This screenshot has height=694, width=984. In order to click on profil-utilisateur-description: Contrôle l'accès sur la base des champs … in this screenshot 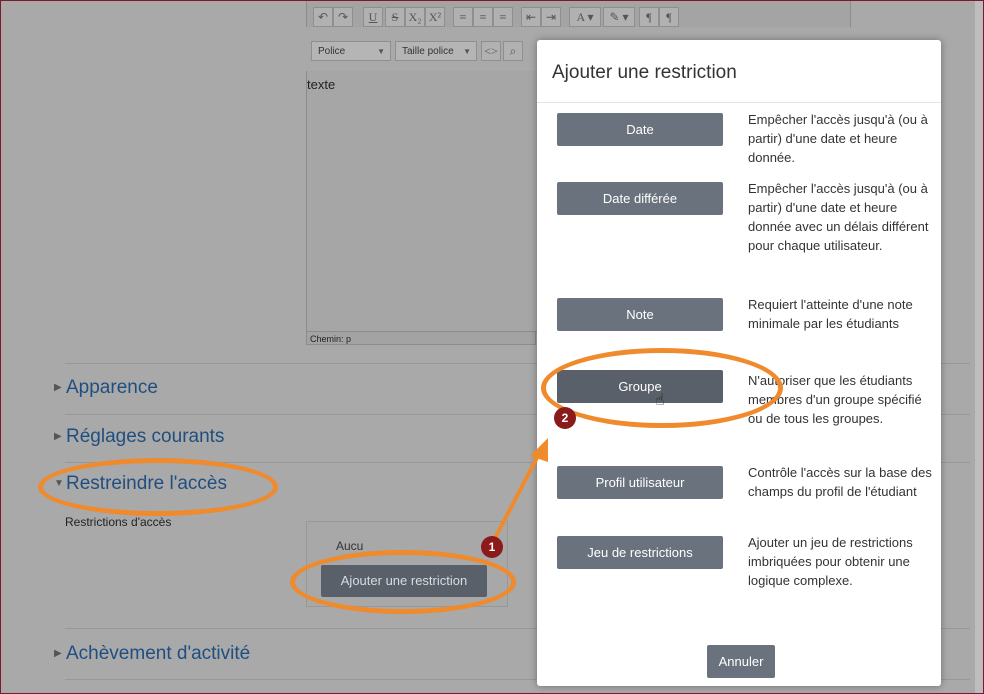, I will do `click(840, 482)`.